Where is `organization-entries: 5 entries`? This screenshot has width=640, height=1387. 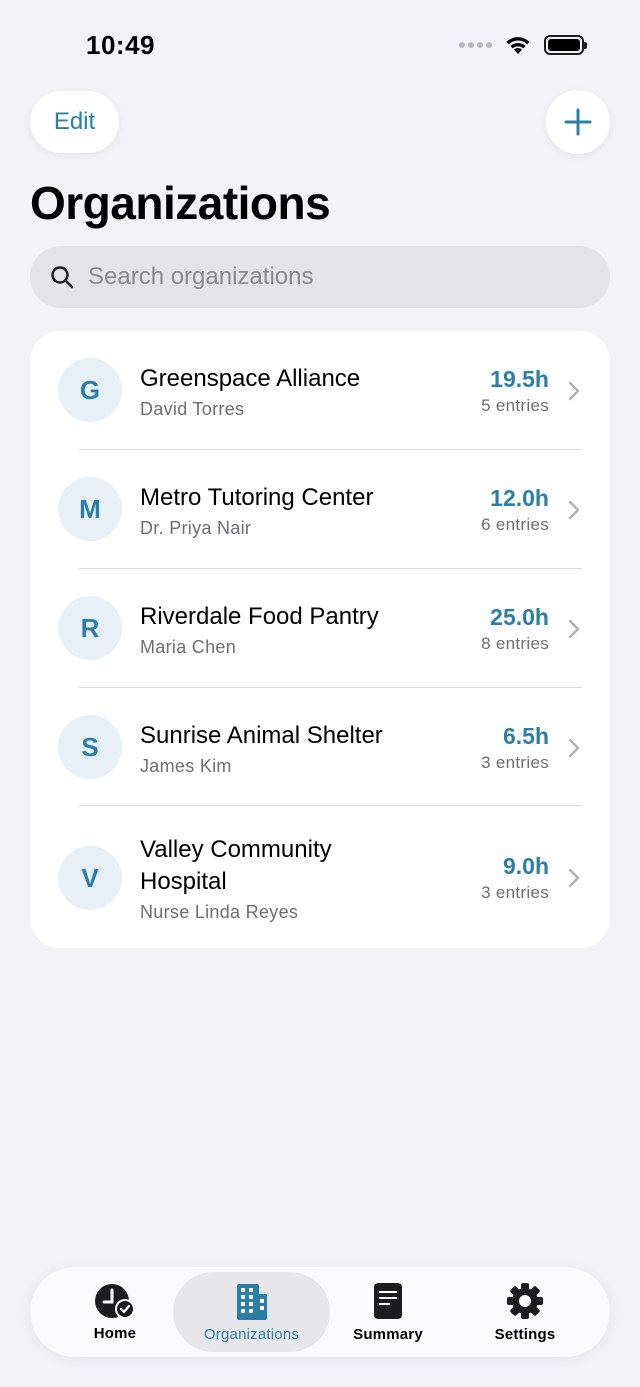 organization-entries: 5 entries is located at coordinates (515, 405).